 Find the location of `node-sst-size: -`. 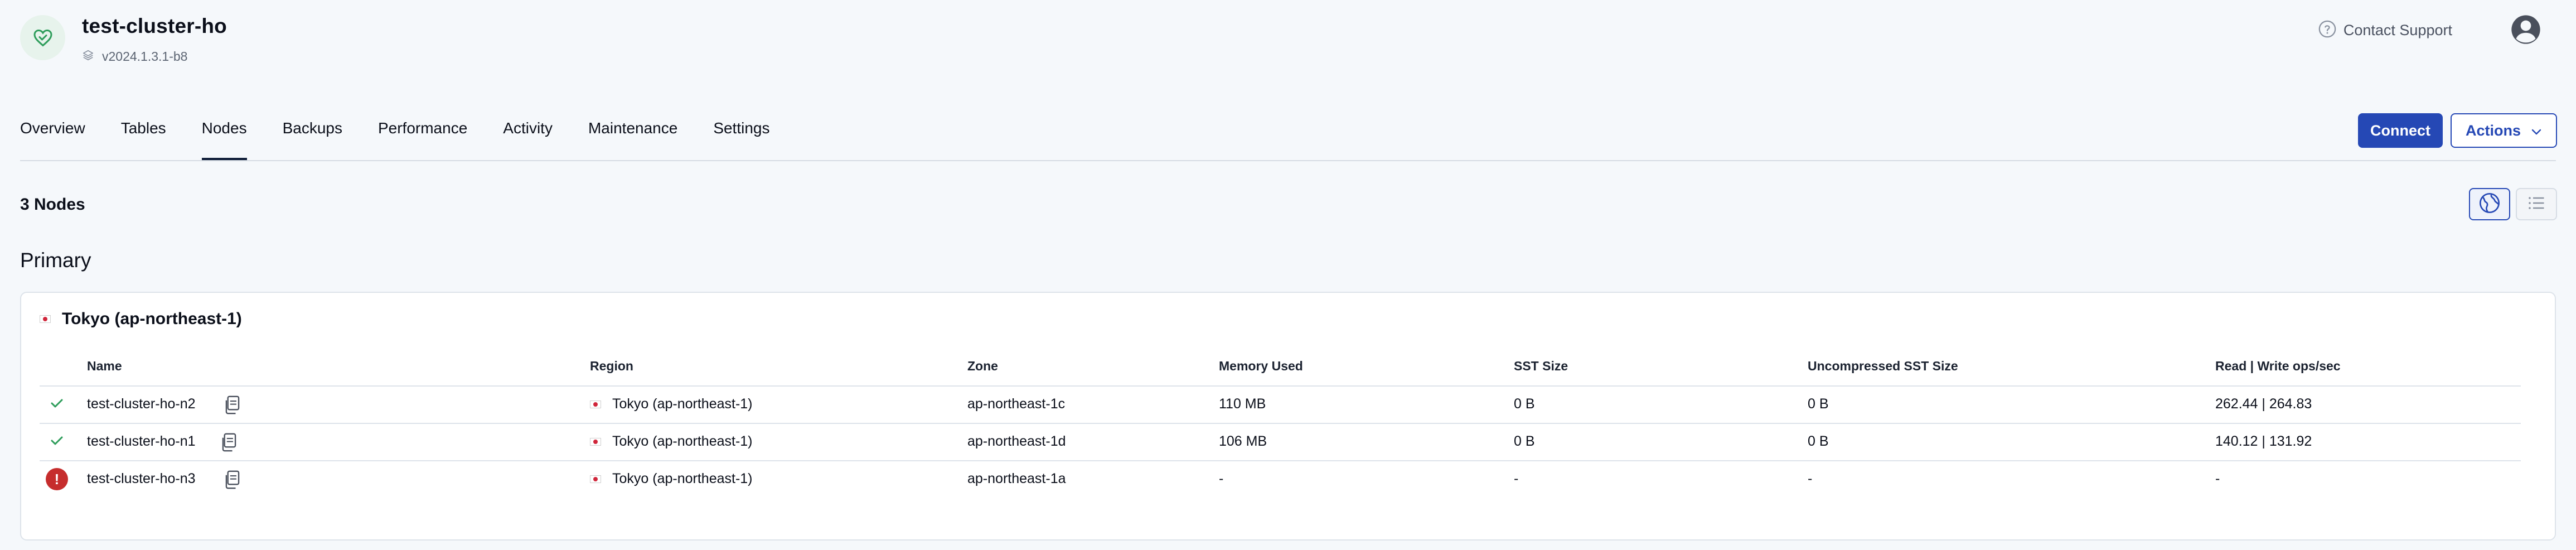

node-sst-size: - is located at coordinates (1516, 478).